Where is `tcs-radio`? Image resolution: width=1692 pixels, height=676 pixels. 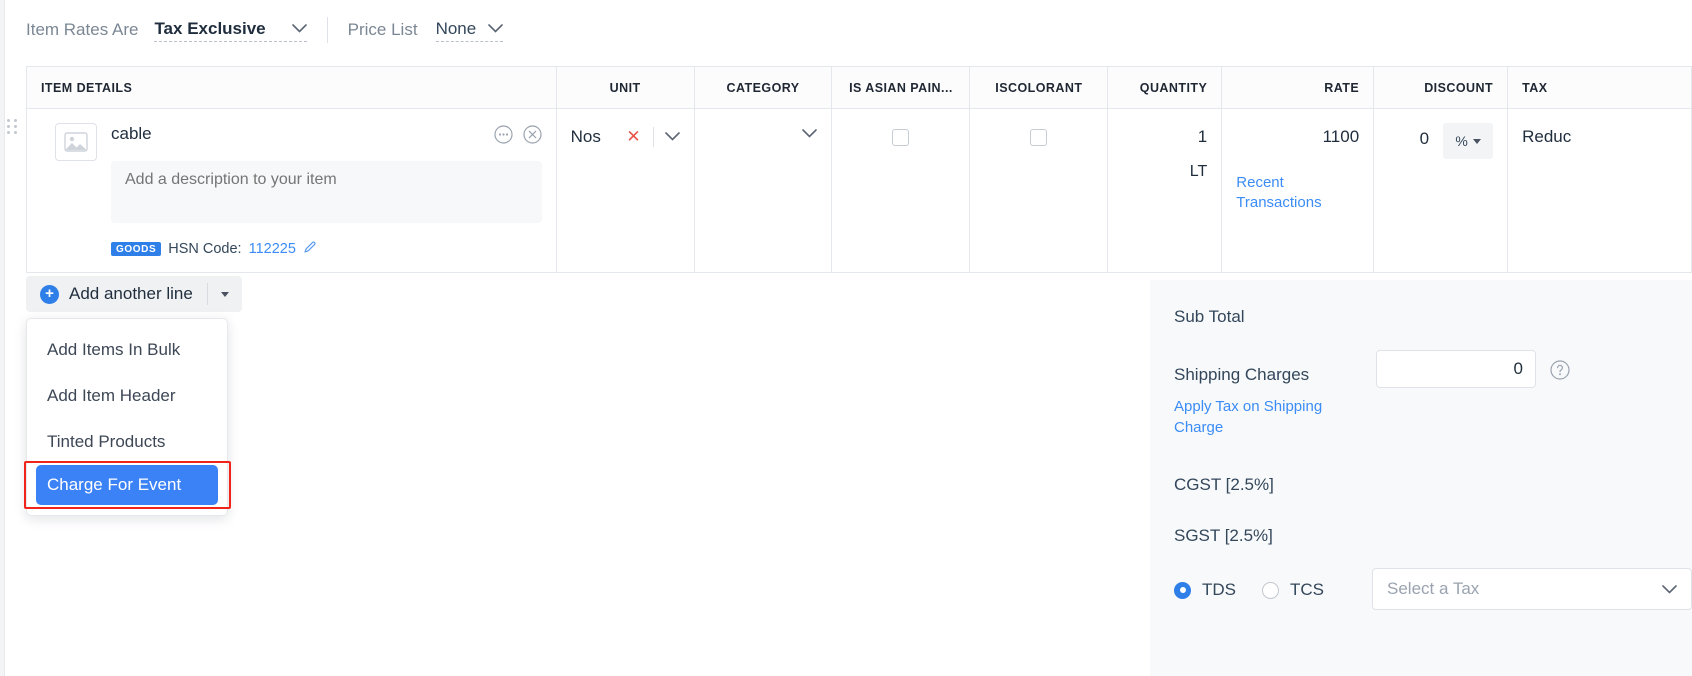
tcs-radio is located at coordinates (1270, 590).